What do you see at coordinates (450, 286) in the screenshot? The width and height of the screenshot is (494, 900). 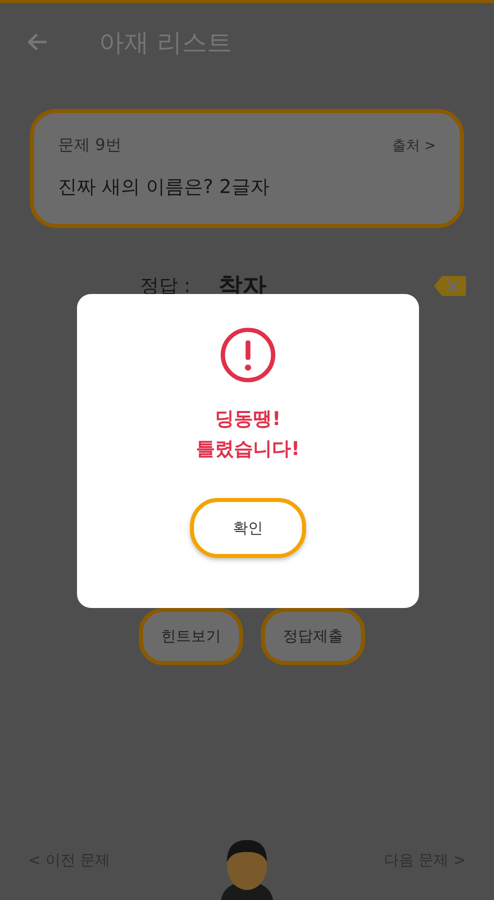 I see `backspace-icon` at bounding box center [450, 286].